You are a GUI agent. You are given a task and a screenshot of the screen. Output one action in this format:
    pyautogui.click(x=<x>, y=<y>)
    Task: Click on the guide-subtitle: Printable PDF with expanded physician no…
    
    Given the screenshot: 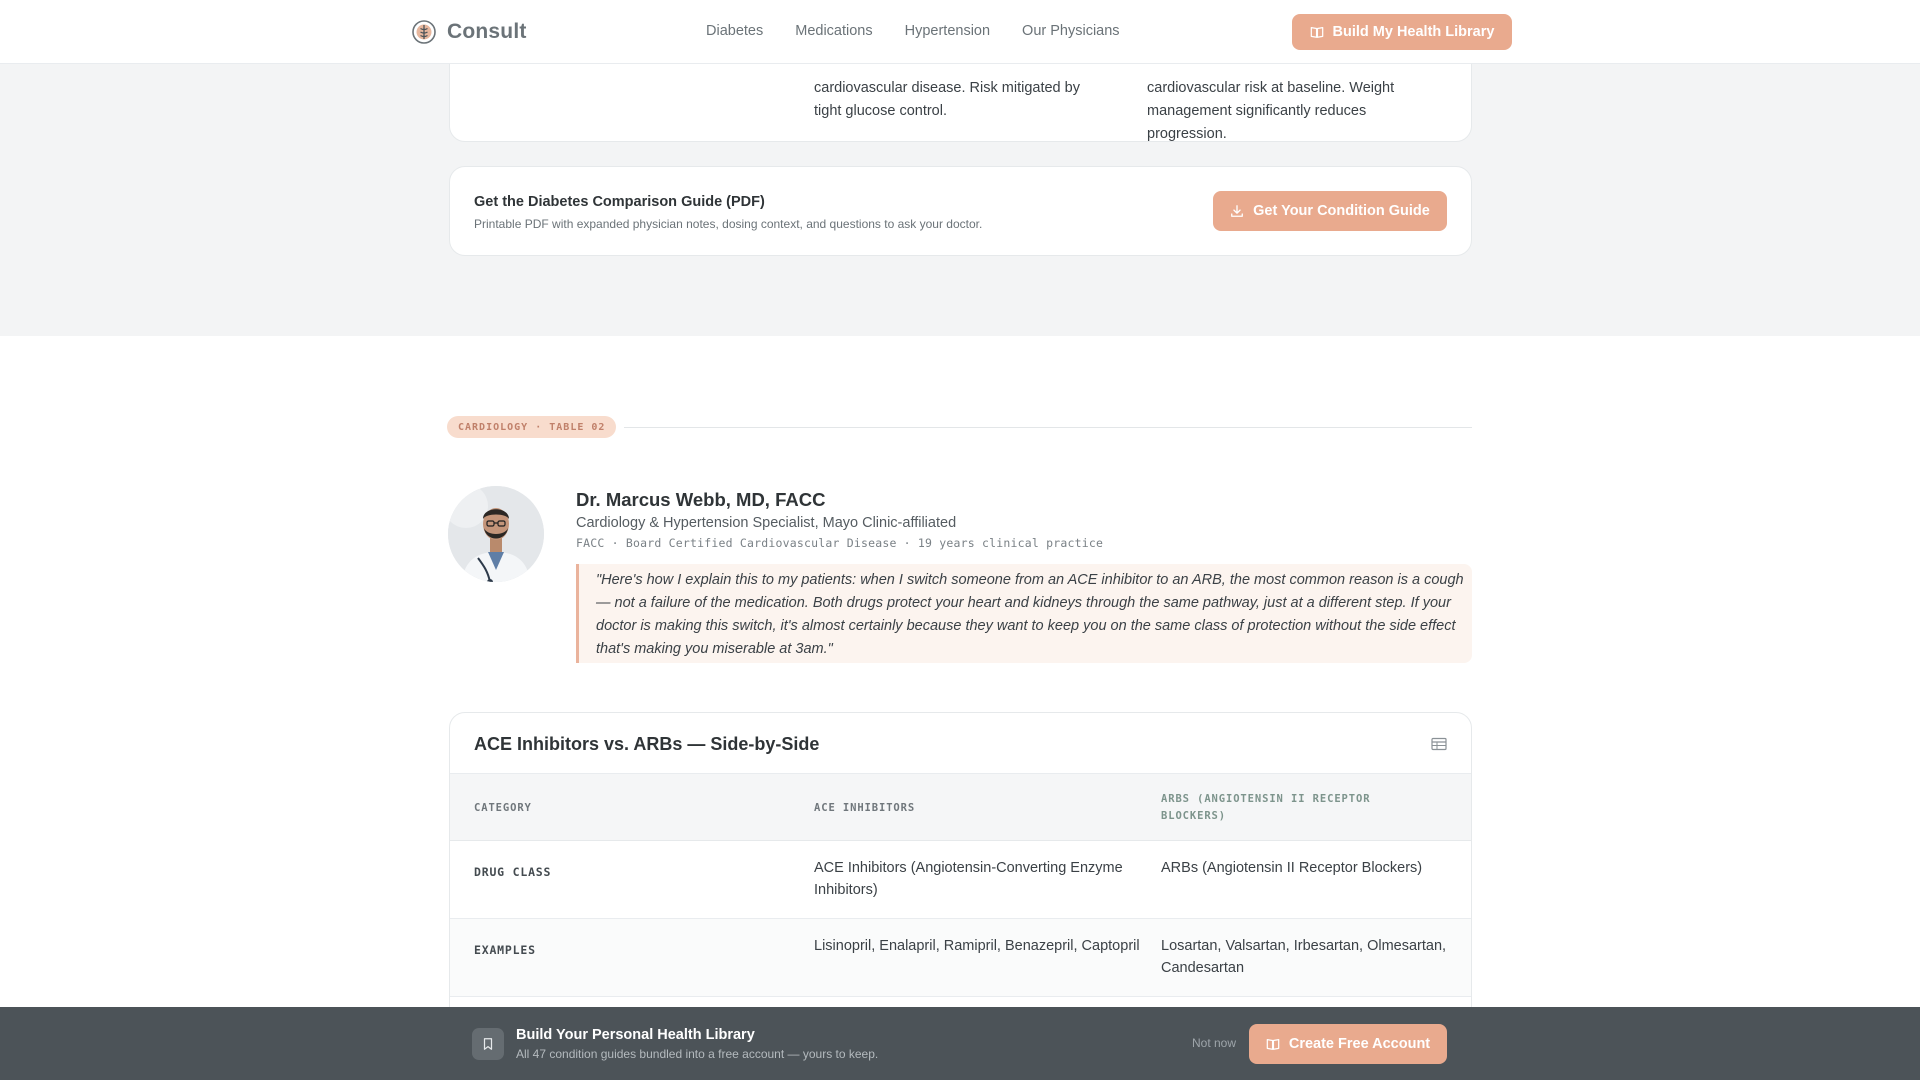 What is the action you would take?
    pyautogui.click(x=728, y=224)
    